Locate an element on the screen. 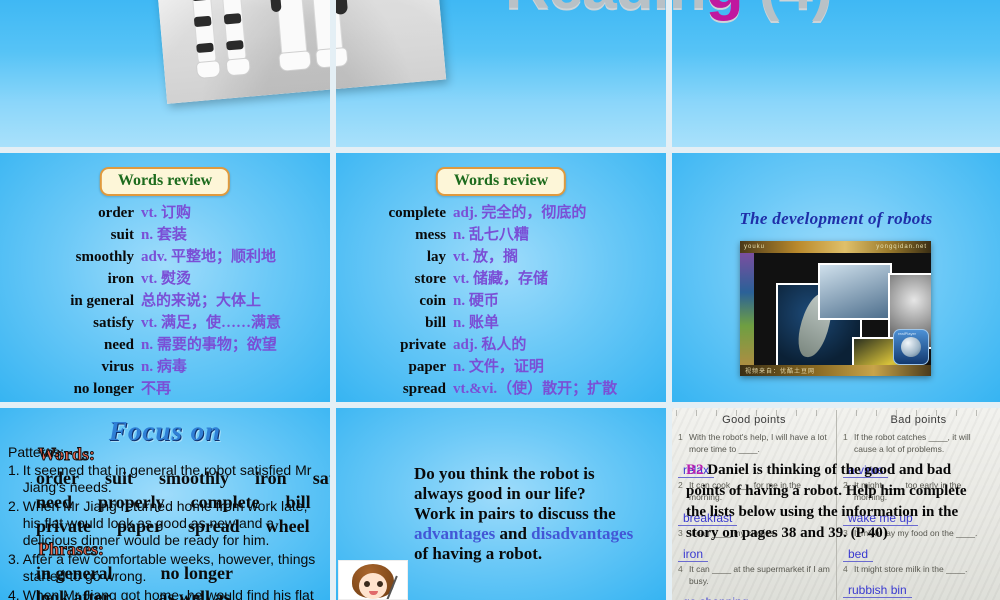 The image size is (1000, 600). factory-arm-image is located at coordinates (855, 291).